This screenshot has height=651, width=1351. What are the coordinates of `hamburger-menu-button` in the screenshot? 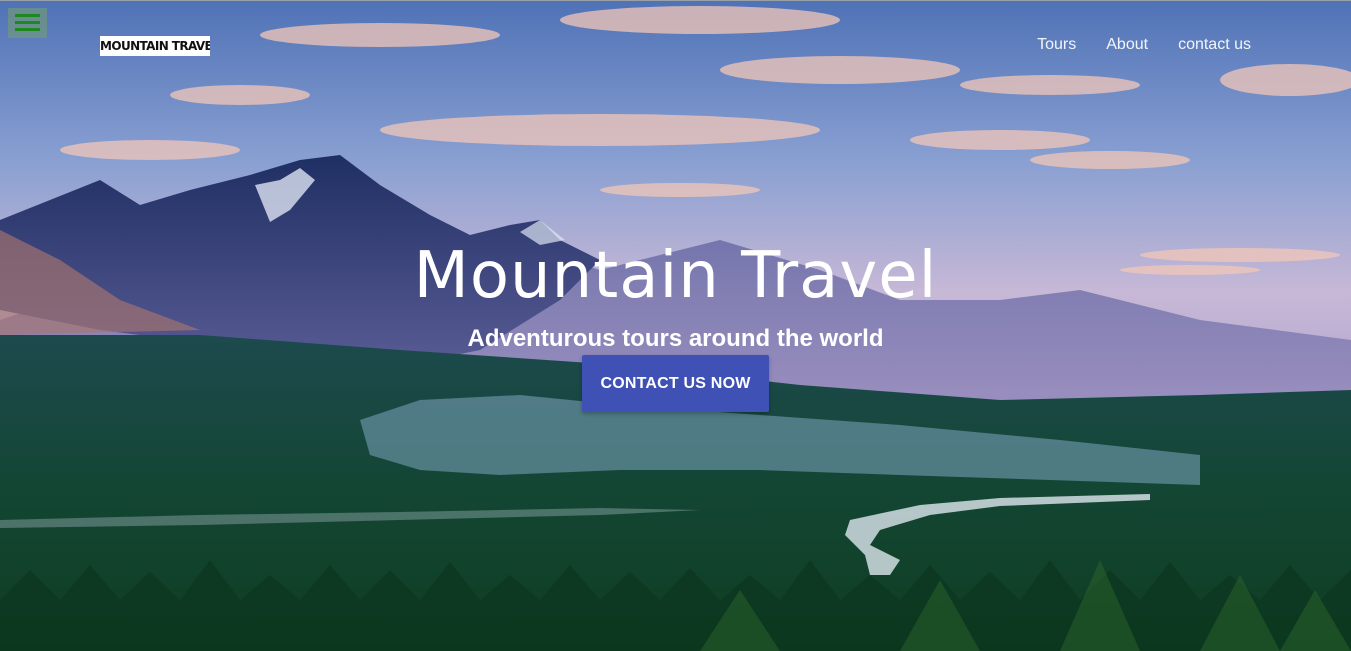 It's located at (27, 23).